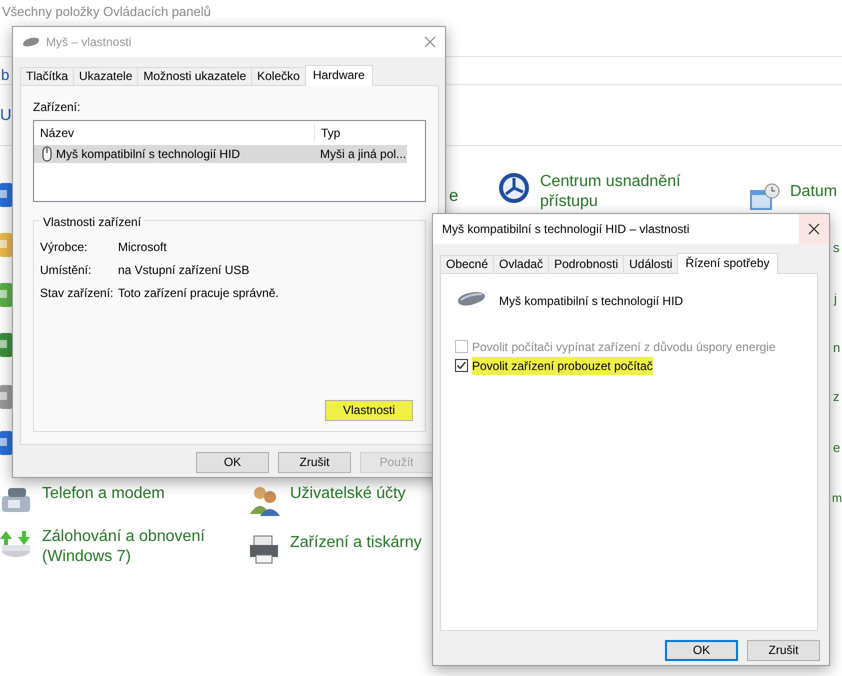 The width and height of the screenshot is (842, 676). What do you see at coordinates (369, 410) in the screenshot?
I see `properties-button: Vlastnosti` at bounding box center [369, 410].